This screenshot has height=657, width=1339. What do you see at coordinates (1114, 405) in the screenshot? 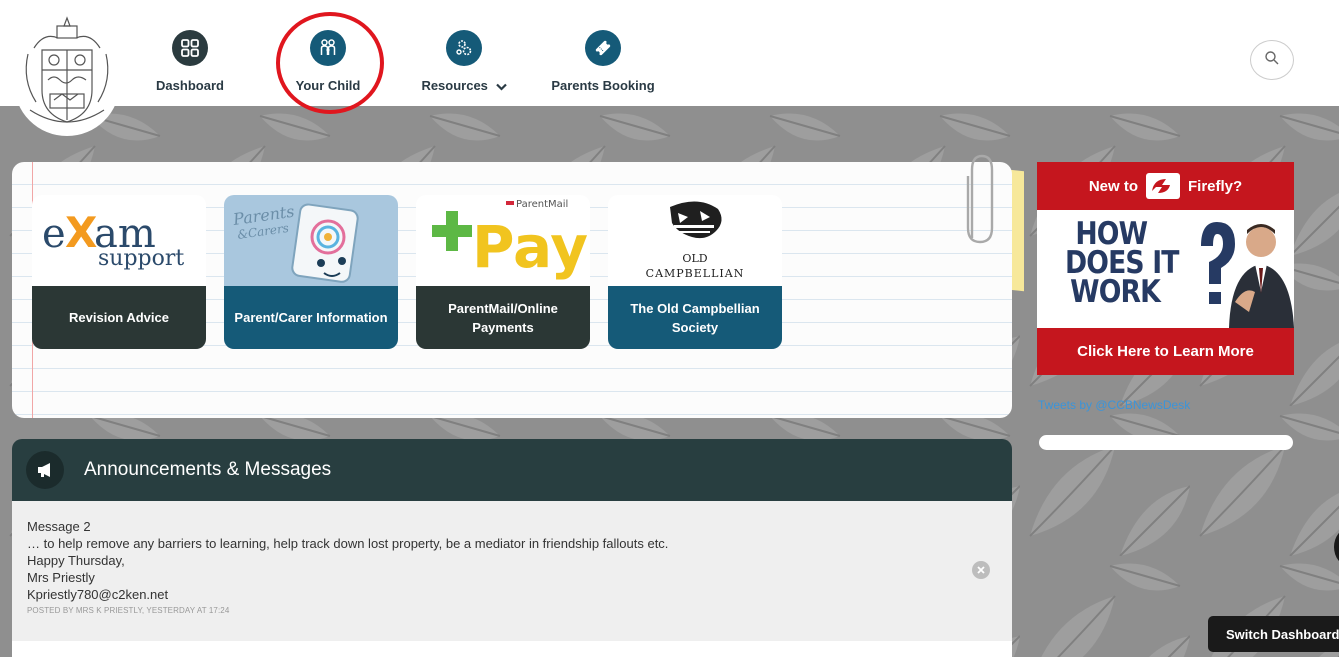
I see `tweets-link: Tweets by @CCBNewsDesk` at bounding box center [1114, 405].